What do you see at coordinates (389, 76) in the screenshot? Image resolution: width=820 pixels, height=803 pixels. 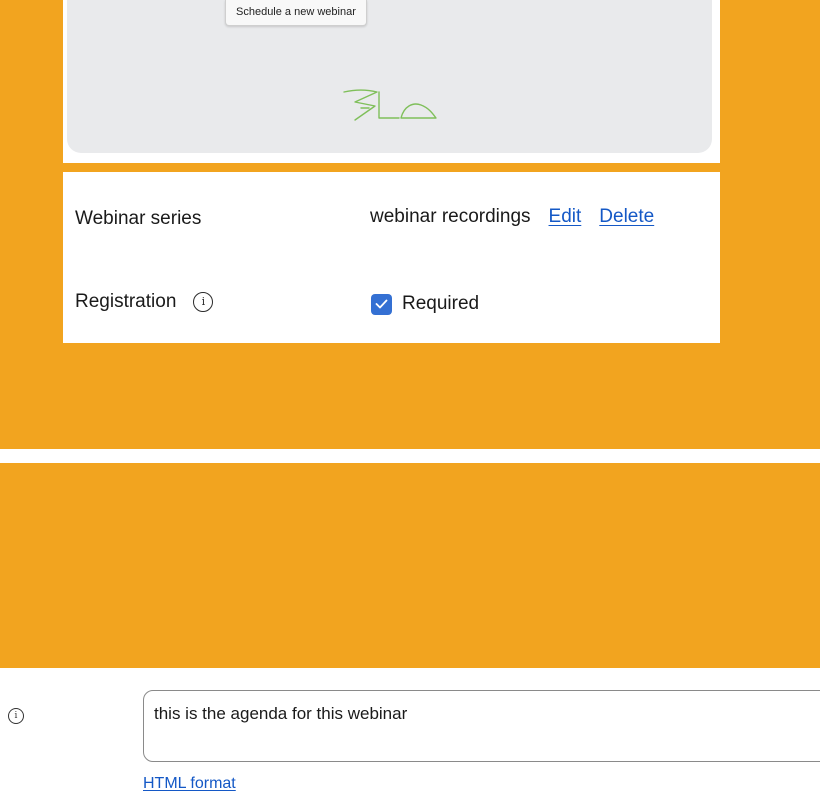 I see `preview-area: Schedule a new webinar` at bounding box center [389, 76].